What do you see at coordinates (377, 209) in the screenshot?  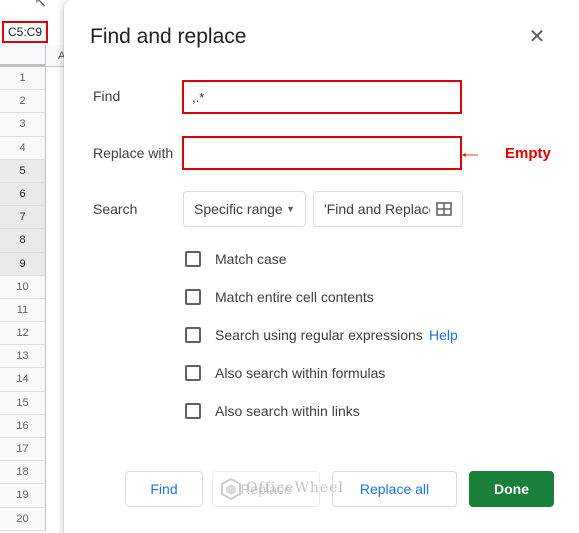 I see `range-value: 'Find and Replace'!C5:C9` at bounding box center [377, 209].